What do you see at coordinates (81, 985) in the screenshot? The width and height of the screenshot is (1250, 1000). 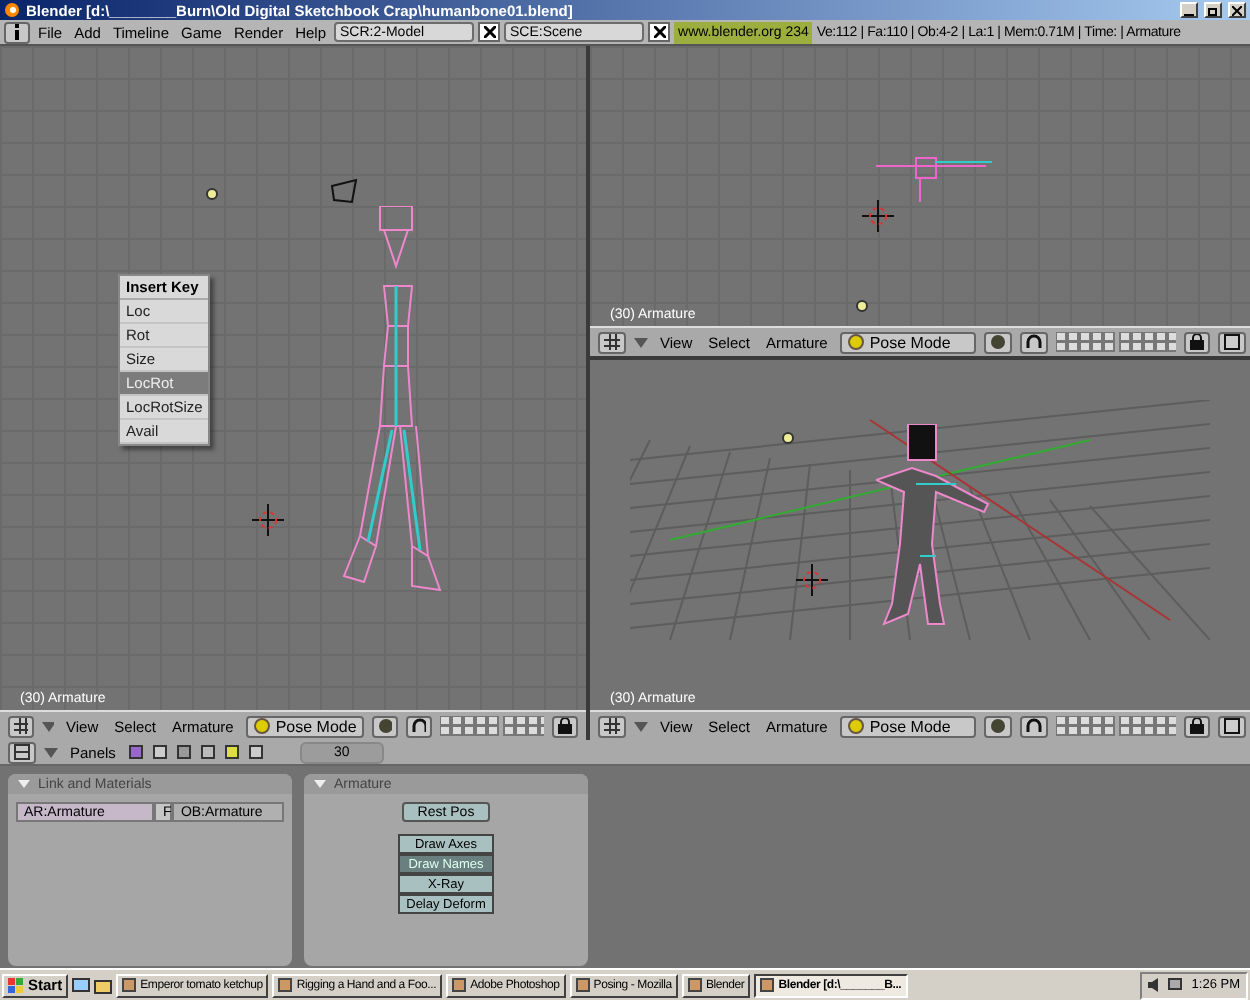 I see `desktop-icon` at bounding box center [81, 985].